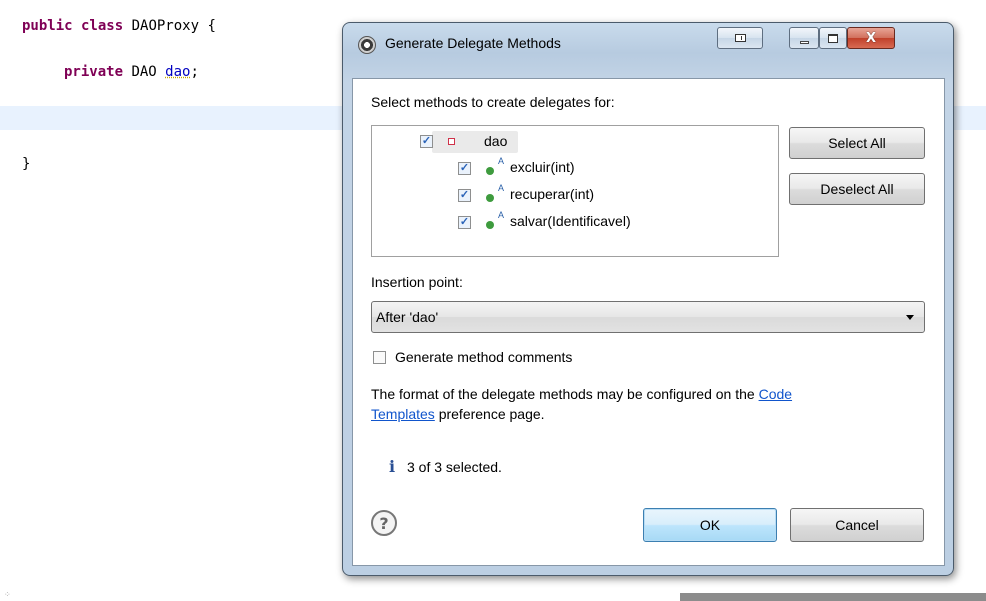 Image resolution: width=986 pixels, height=601 pixels. Describe the element at coordinates (451, 141) in the screenshot. I see `field-icon` at that location.